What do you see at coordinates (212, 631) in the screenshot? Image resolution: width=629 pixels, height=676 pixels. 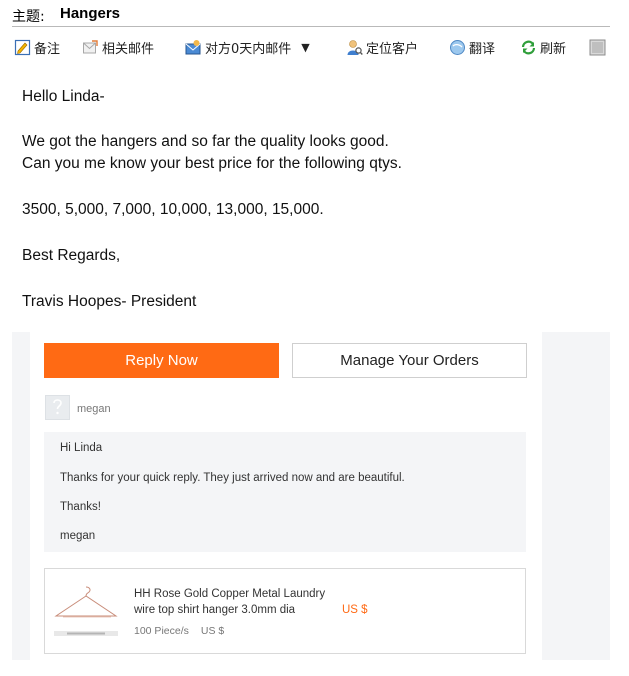 I see `product-unit-price: US $` at bounding box center [212, 631].